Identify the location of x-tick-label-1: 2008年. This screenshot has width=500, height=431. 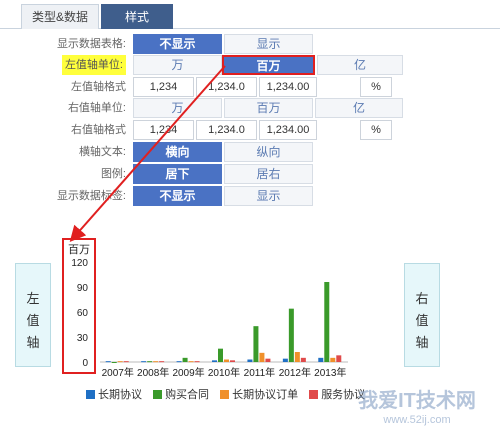
(153, 372).